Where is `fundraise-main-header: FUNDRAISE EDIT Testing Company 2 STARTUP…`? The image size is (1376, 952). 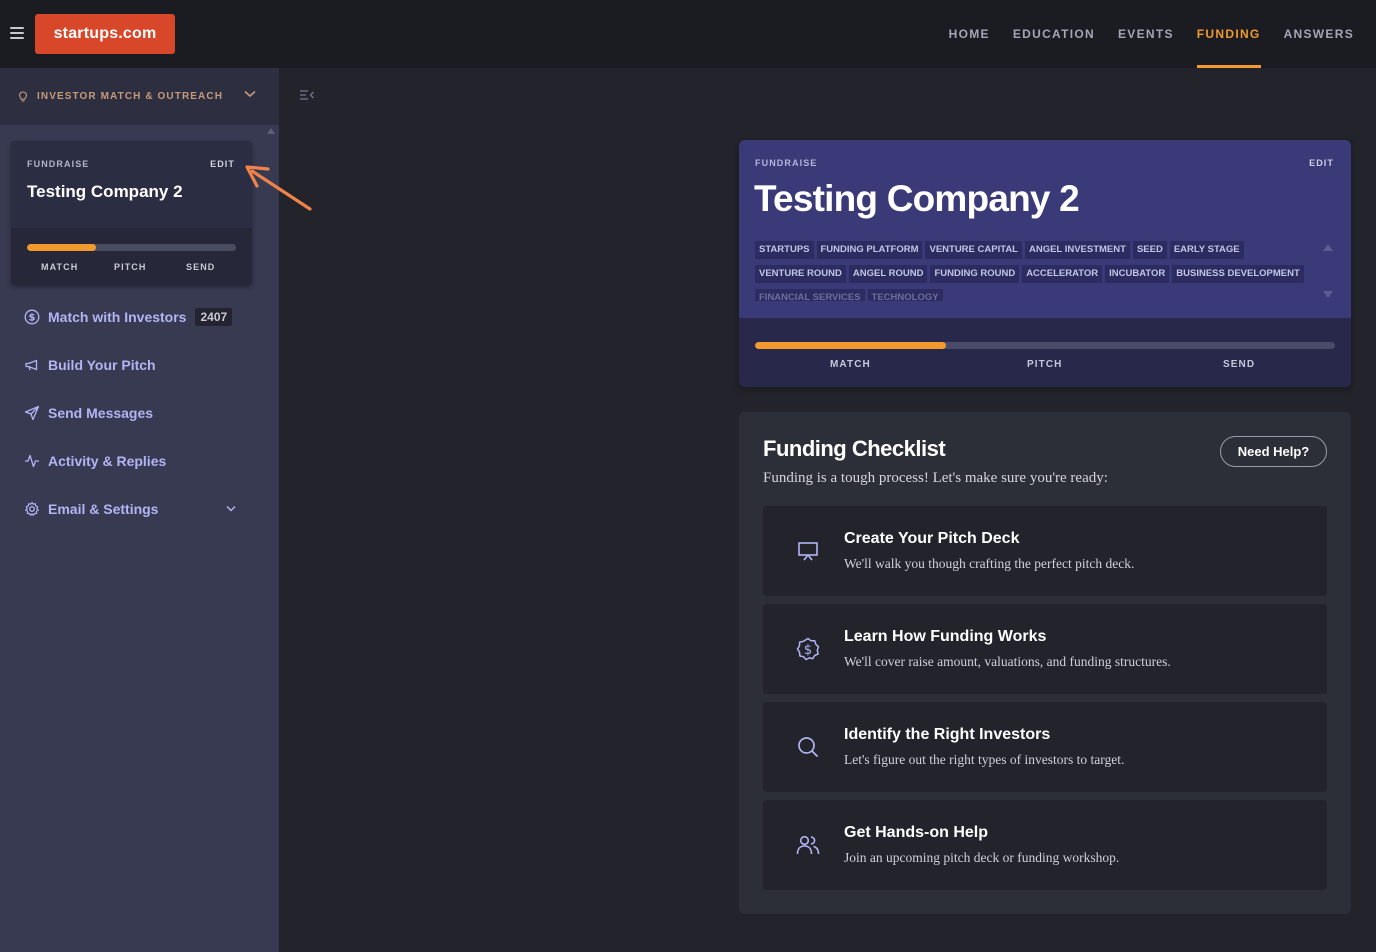 fundraise-main-header: FUNDRAISE EDIT Testing Company 2 STARTUP… is located at coordinates (1045, 229).